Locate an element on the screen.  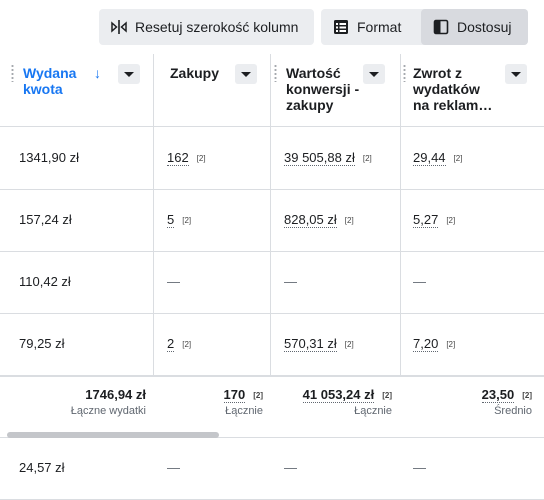
cell-value: 39 505,88 zł is located at coordinates (319, 158).